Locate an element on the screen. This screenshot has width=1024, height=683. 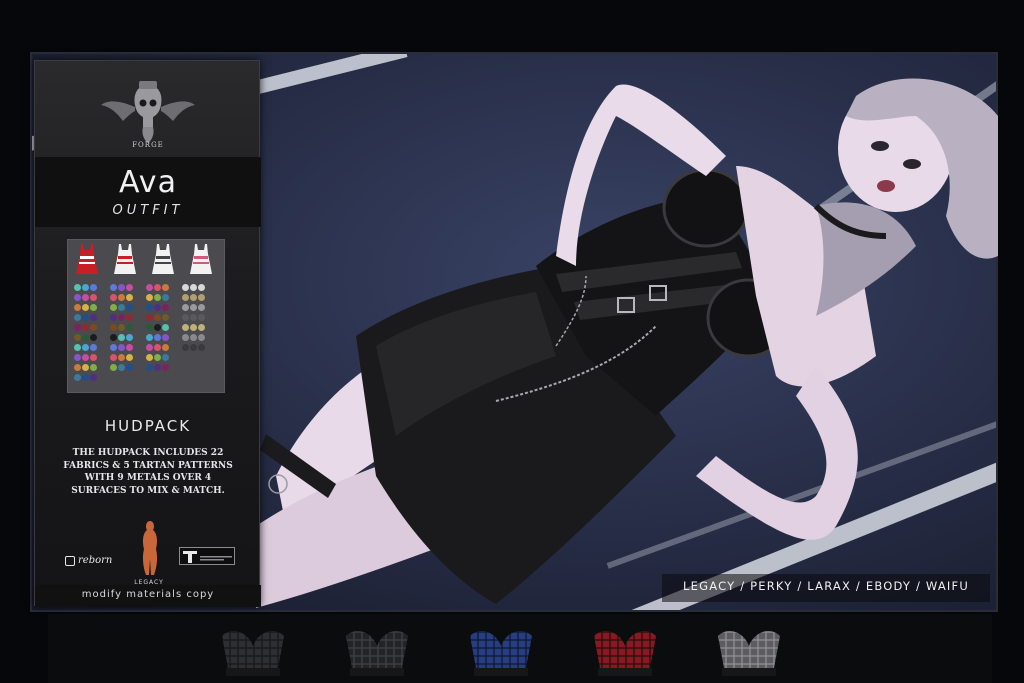
dress-white-dark-icon is located at coordinates (163, 259).